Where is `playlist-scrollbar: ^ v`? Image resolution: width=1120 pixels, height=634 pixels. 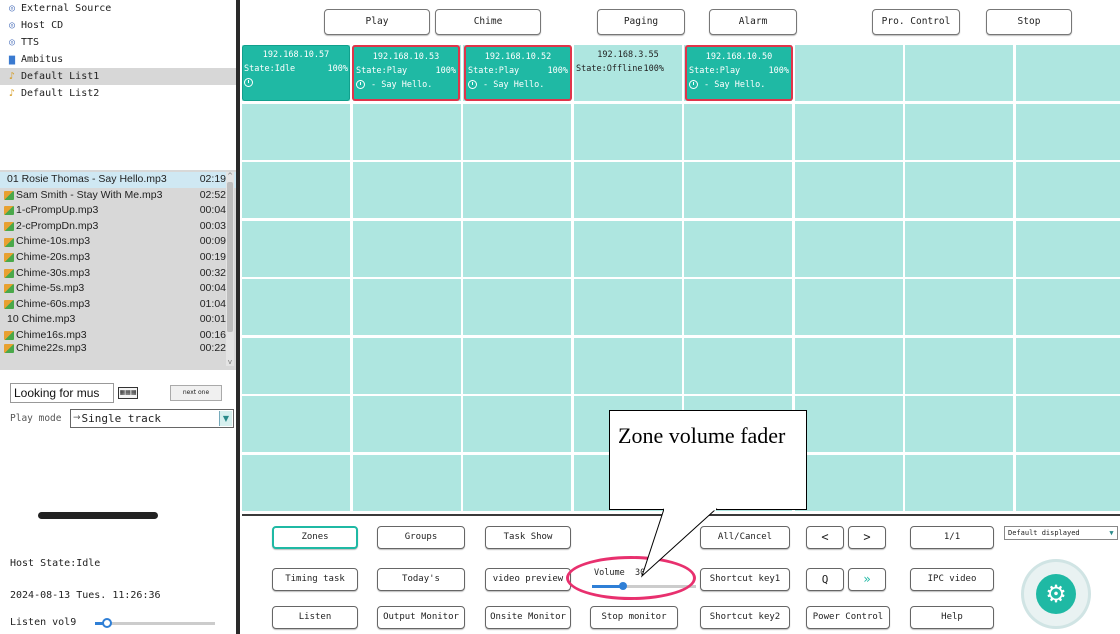 playlist-scrollbar: ^ v is located at coordinates (230, 269).